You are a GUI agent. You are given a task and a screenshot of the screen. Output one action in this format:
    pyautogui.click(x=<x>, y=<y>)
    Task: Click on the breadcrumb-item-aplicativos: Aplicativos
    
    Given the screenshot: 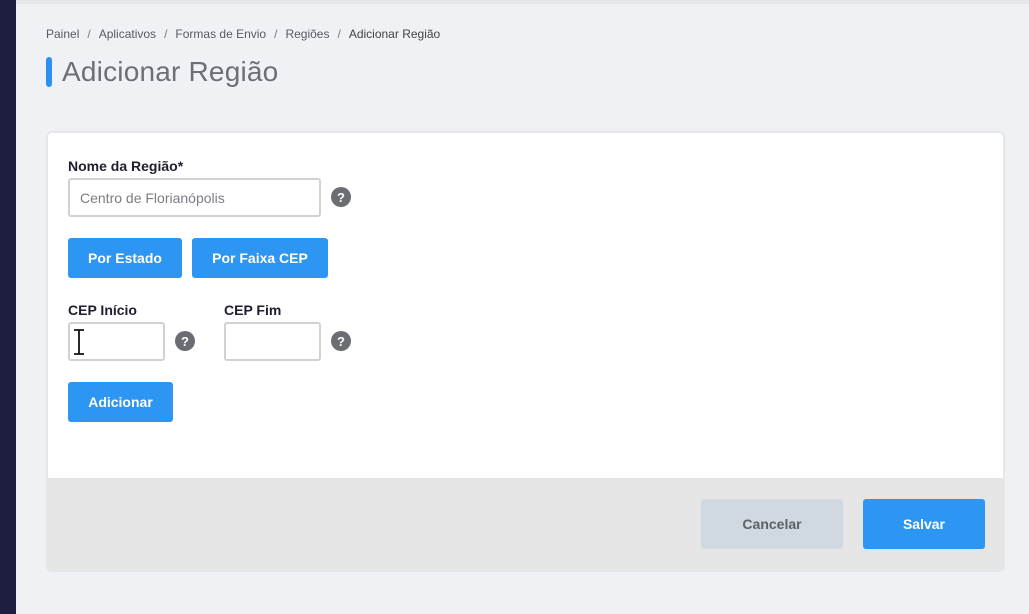 What is the action you would take?
    pyautogui.click(x=127, y=34)
    